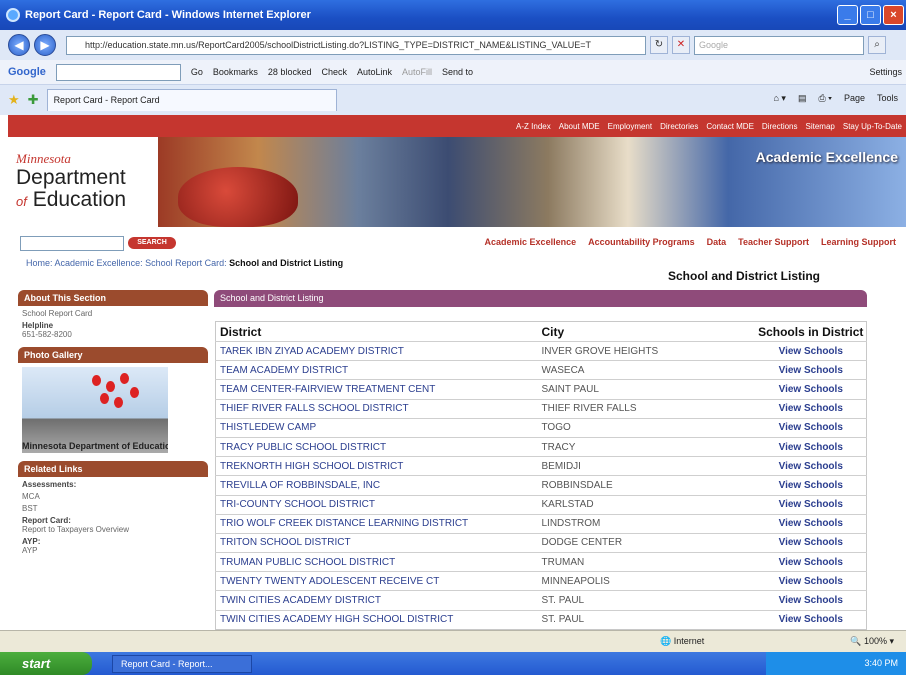  Describe the element at coordinates (14, 100) in the screenshot. I see `favorites-star-icon: ★` at that location.